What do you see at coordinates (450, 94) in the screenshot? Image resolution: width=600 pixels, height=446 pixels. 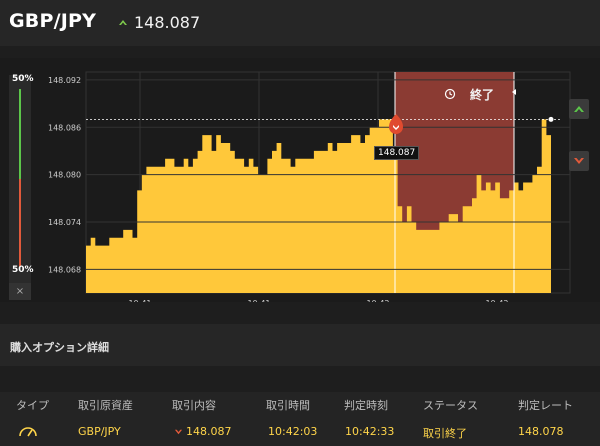 I see `clock-icon` at bounding box center [450, 94].